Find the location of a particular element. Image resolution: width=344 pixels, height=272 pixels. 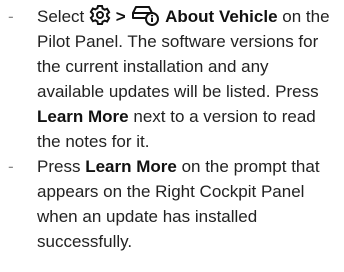

gear-icon is located at coordinates (100, 15).